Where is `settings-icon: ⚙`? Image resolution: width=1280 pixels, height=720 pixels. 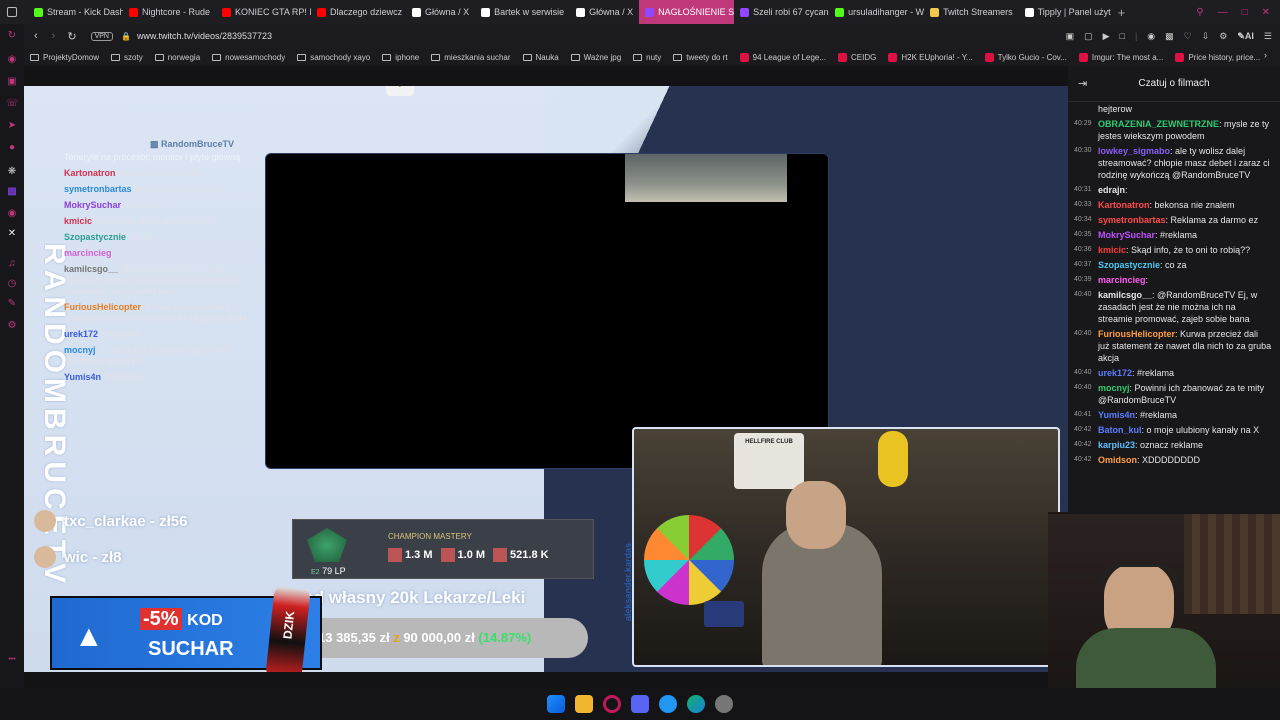 settings-icon: ⚙ is located at coordinates (1223, 36).